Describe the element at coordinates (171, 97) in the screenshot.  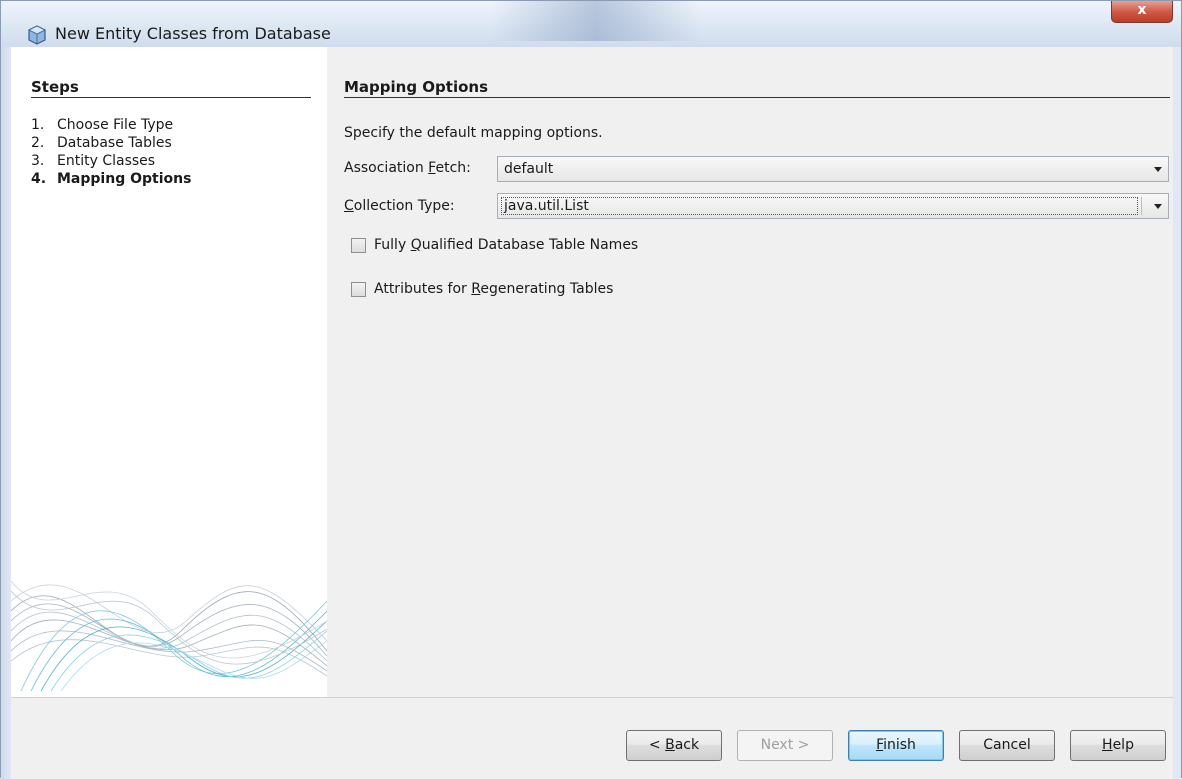
I see `steps-divider` at that location.